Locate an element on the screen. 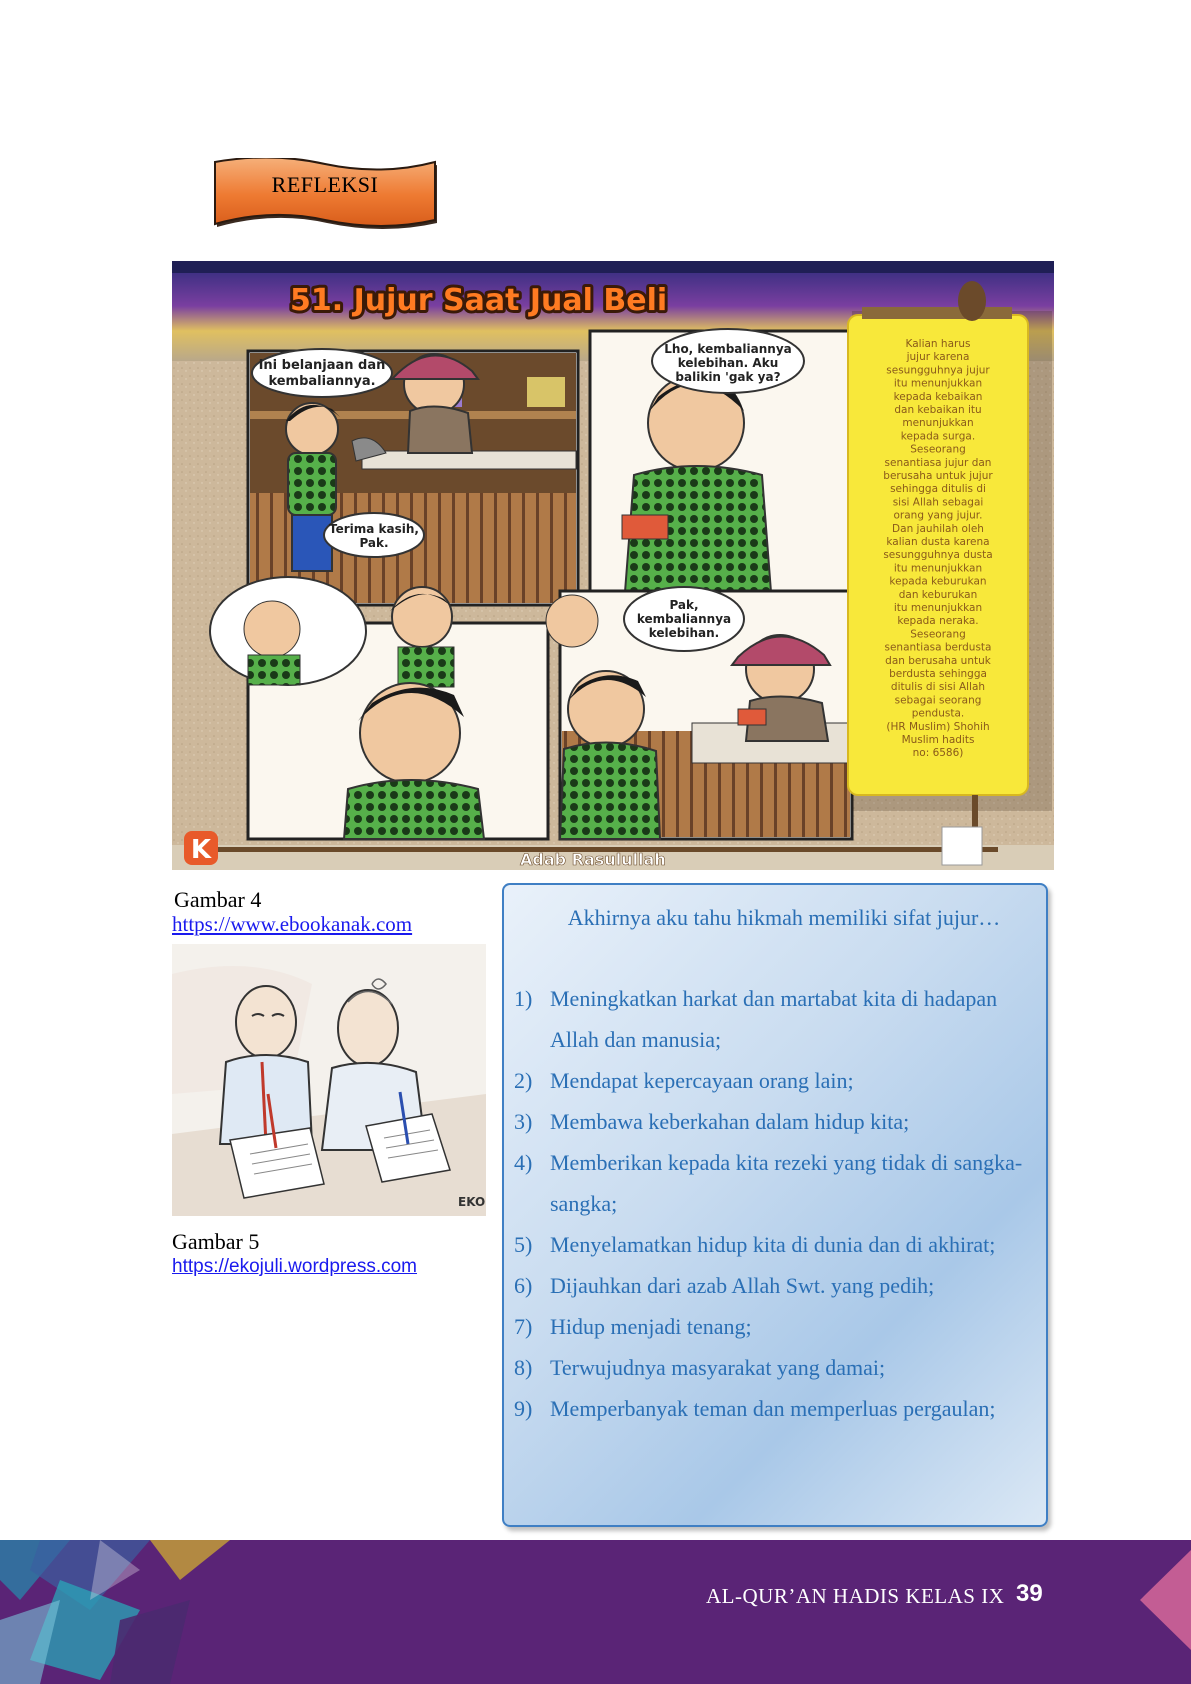  side-note-line: dan kebaikan itu is located at coordinates (937, 410).